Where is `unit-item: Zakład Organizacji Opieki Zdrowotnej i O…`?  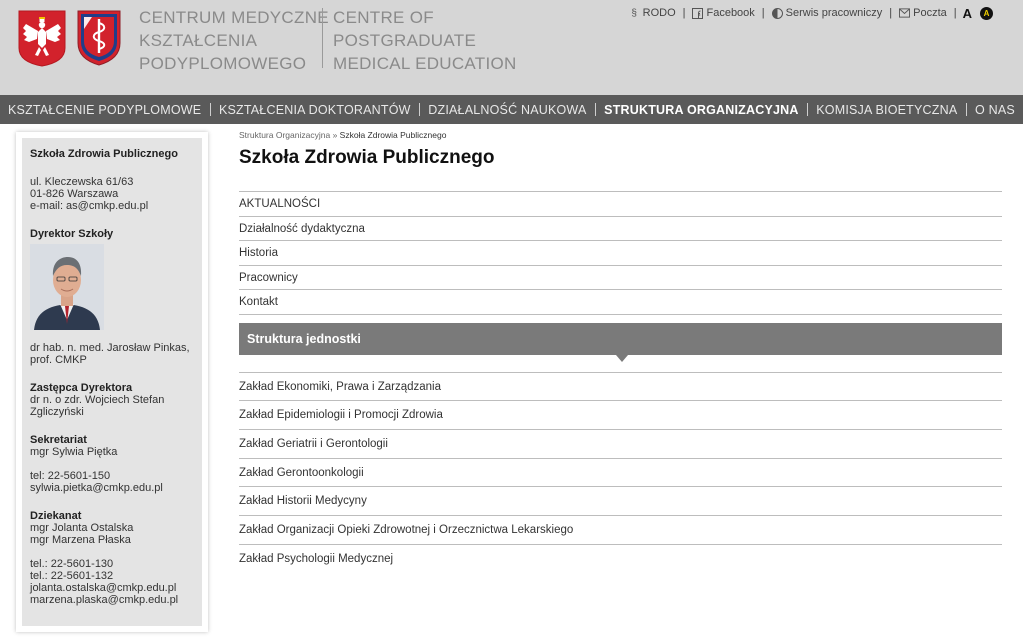 unit-item: Zakład Organizacji Opieki Zdrowotnej i O… is located at coordinates (620, 530).